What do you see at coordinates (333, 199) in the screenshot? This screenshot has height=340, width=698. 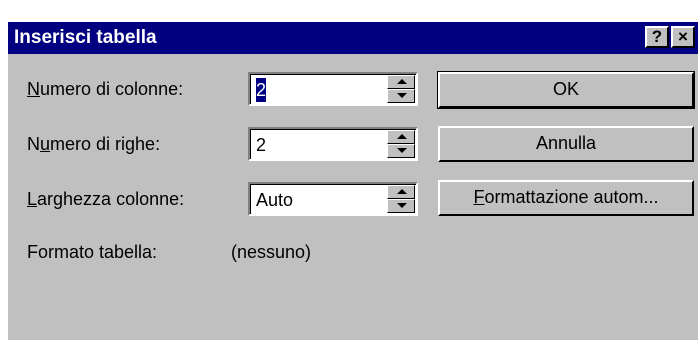 I see `column-width-spinbox: Auto` at bounding box center [333, 199].